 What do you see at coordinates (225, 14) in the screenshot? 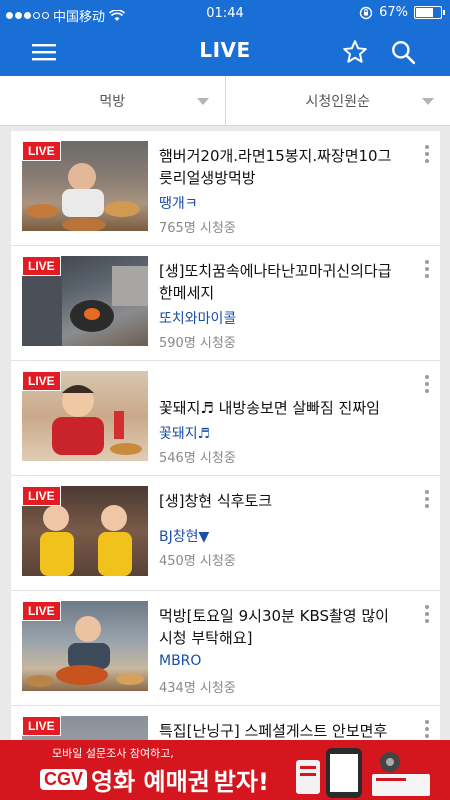
I see `status-bar: 中国移动 01:44 67%` at bounding box center [225, 14].